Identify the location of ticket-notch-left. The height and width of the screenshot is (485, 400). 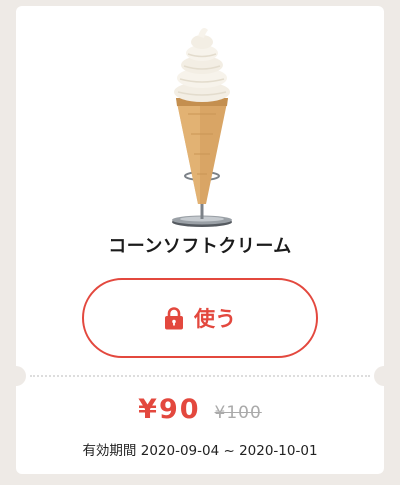
(21, 376).